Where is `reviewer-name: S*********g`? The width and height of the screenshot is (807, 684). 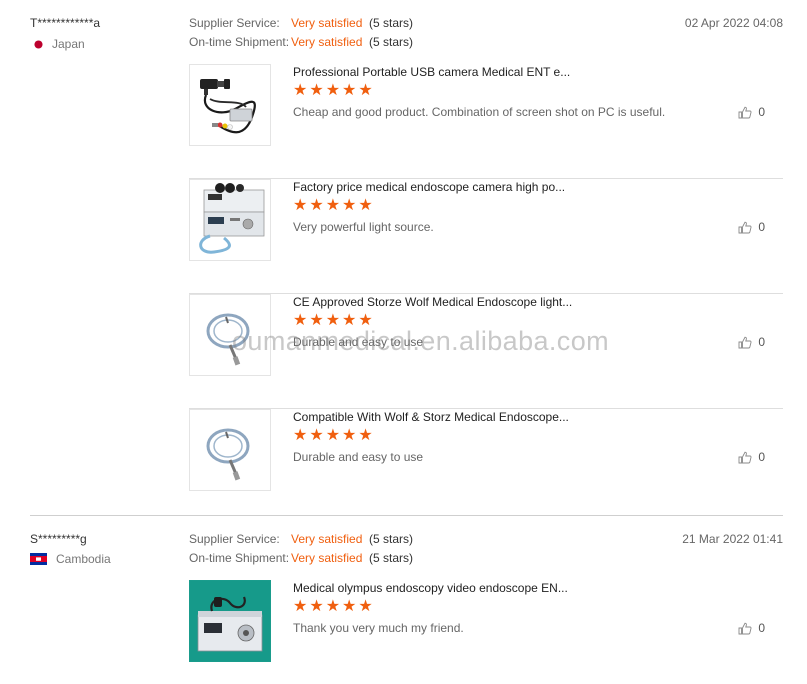
reviewer-name: S*********g is located at coordinates (58, 539).